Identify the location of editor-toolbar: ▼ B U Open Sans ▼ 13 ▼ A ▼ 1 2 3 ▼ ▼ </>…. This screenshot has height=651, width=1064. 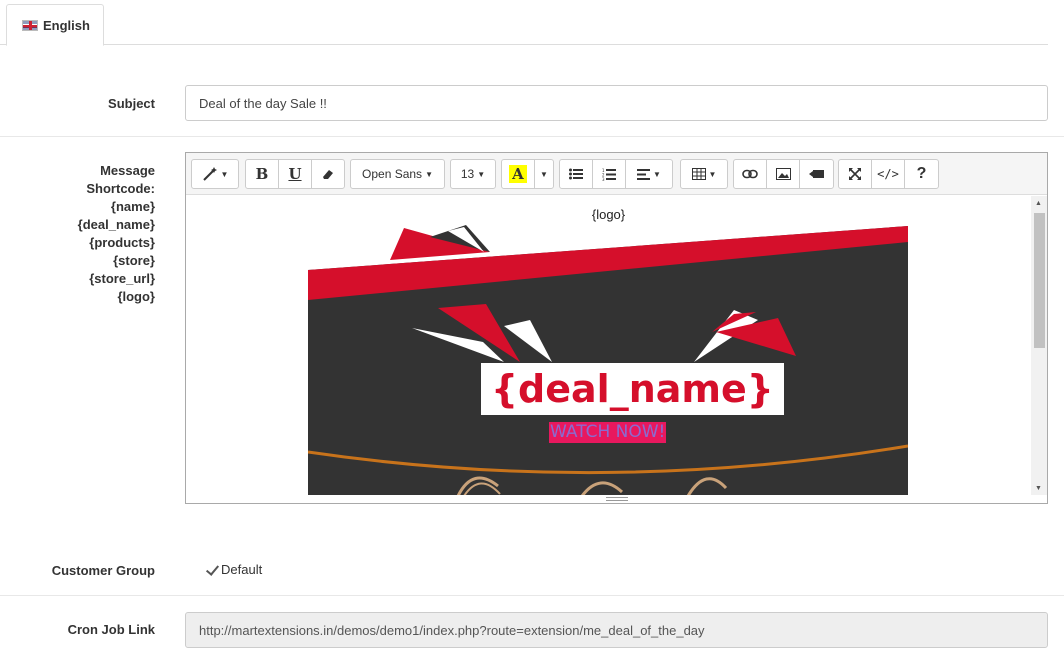
(616, 174).